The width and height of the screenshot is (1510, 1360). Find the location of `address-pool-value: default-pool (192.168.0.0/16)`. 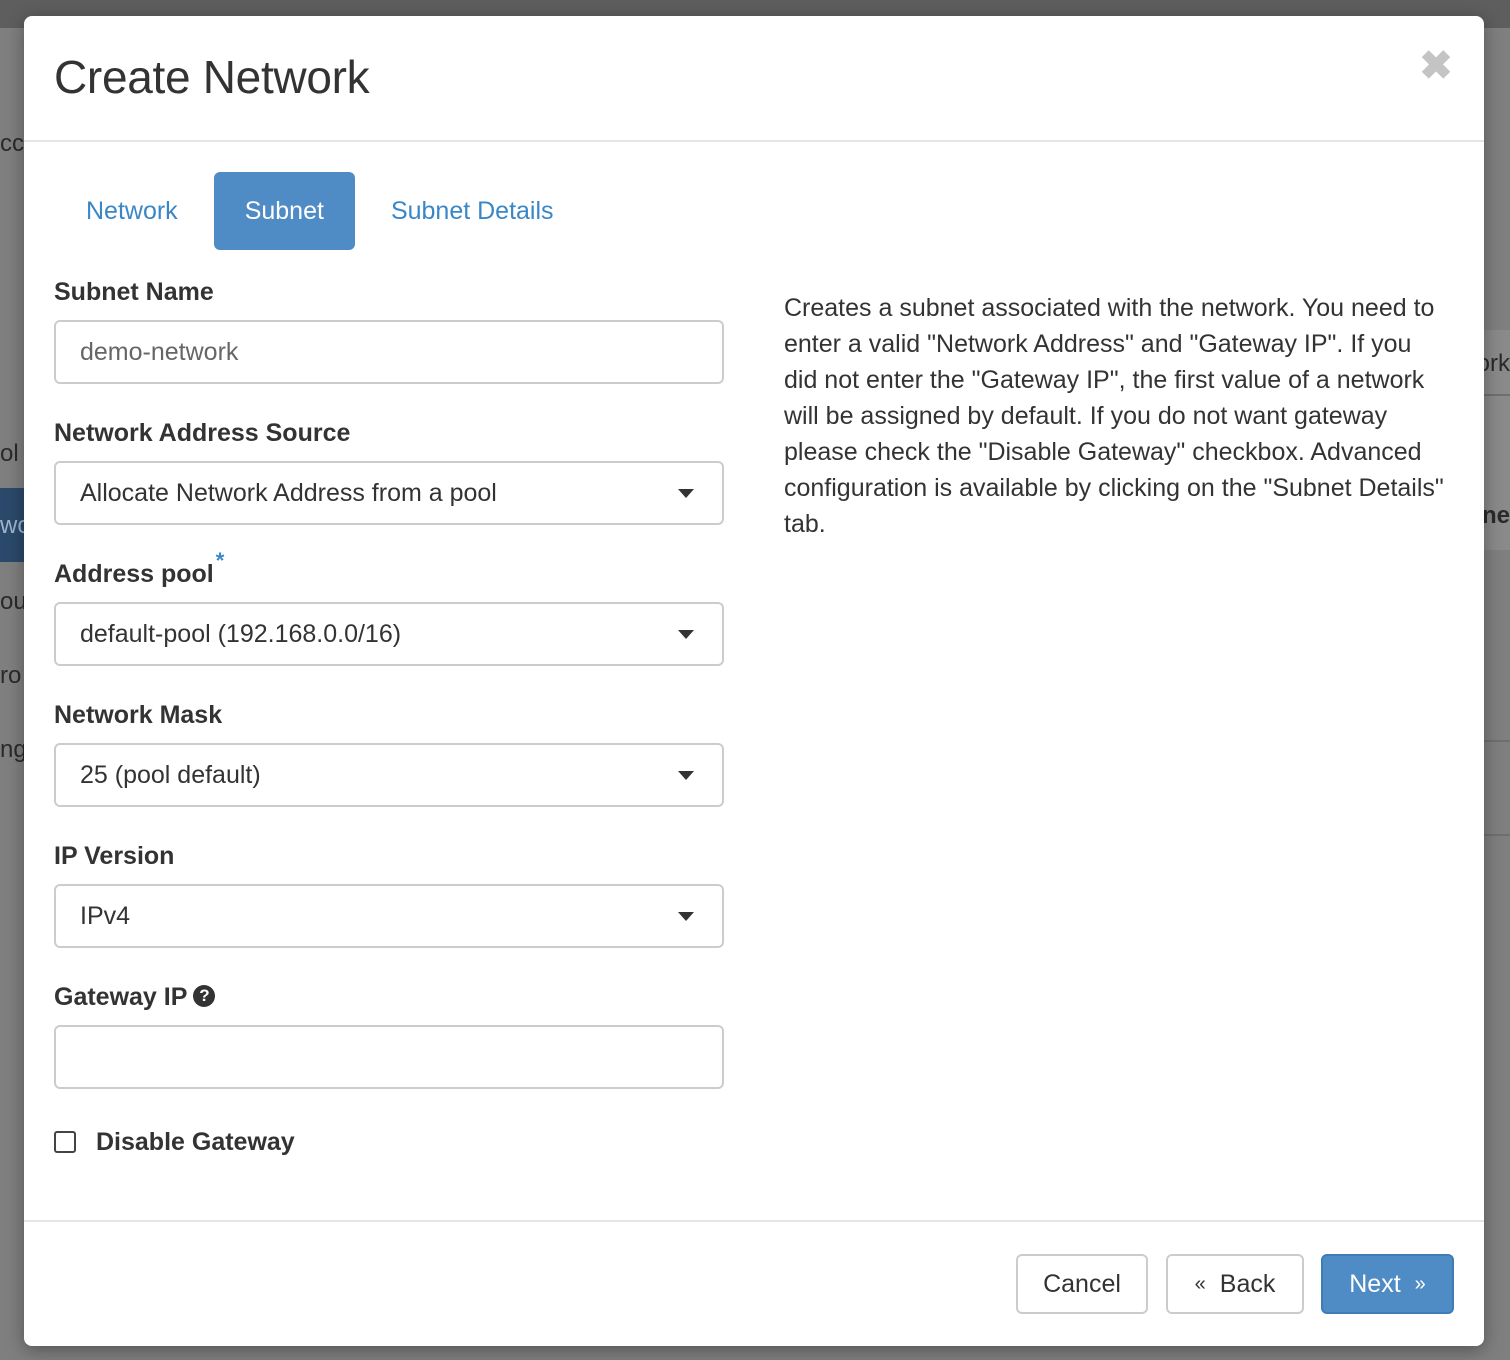

address-pool-value: default-pool (192.168.0.0/16) is located at coordinates (241, 634).